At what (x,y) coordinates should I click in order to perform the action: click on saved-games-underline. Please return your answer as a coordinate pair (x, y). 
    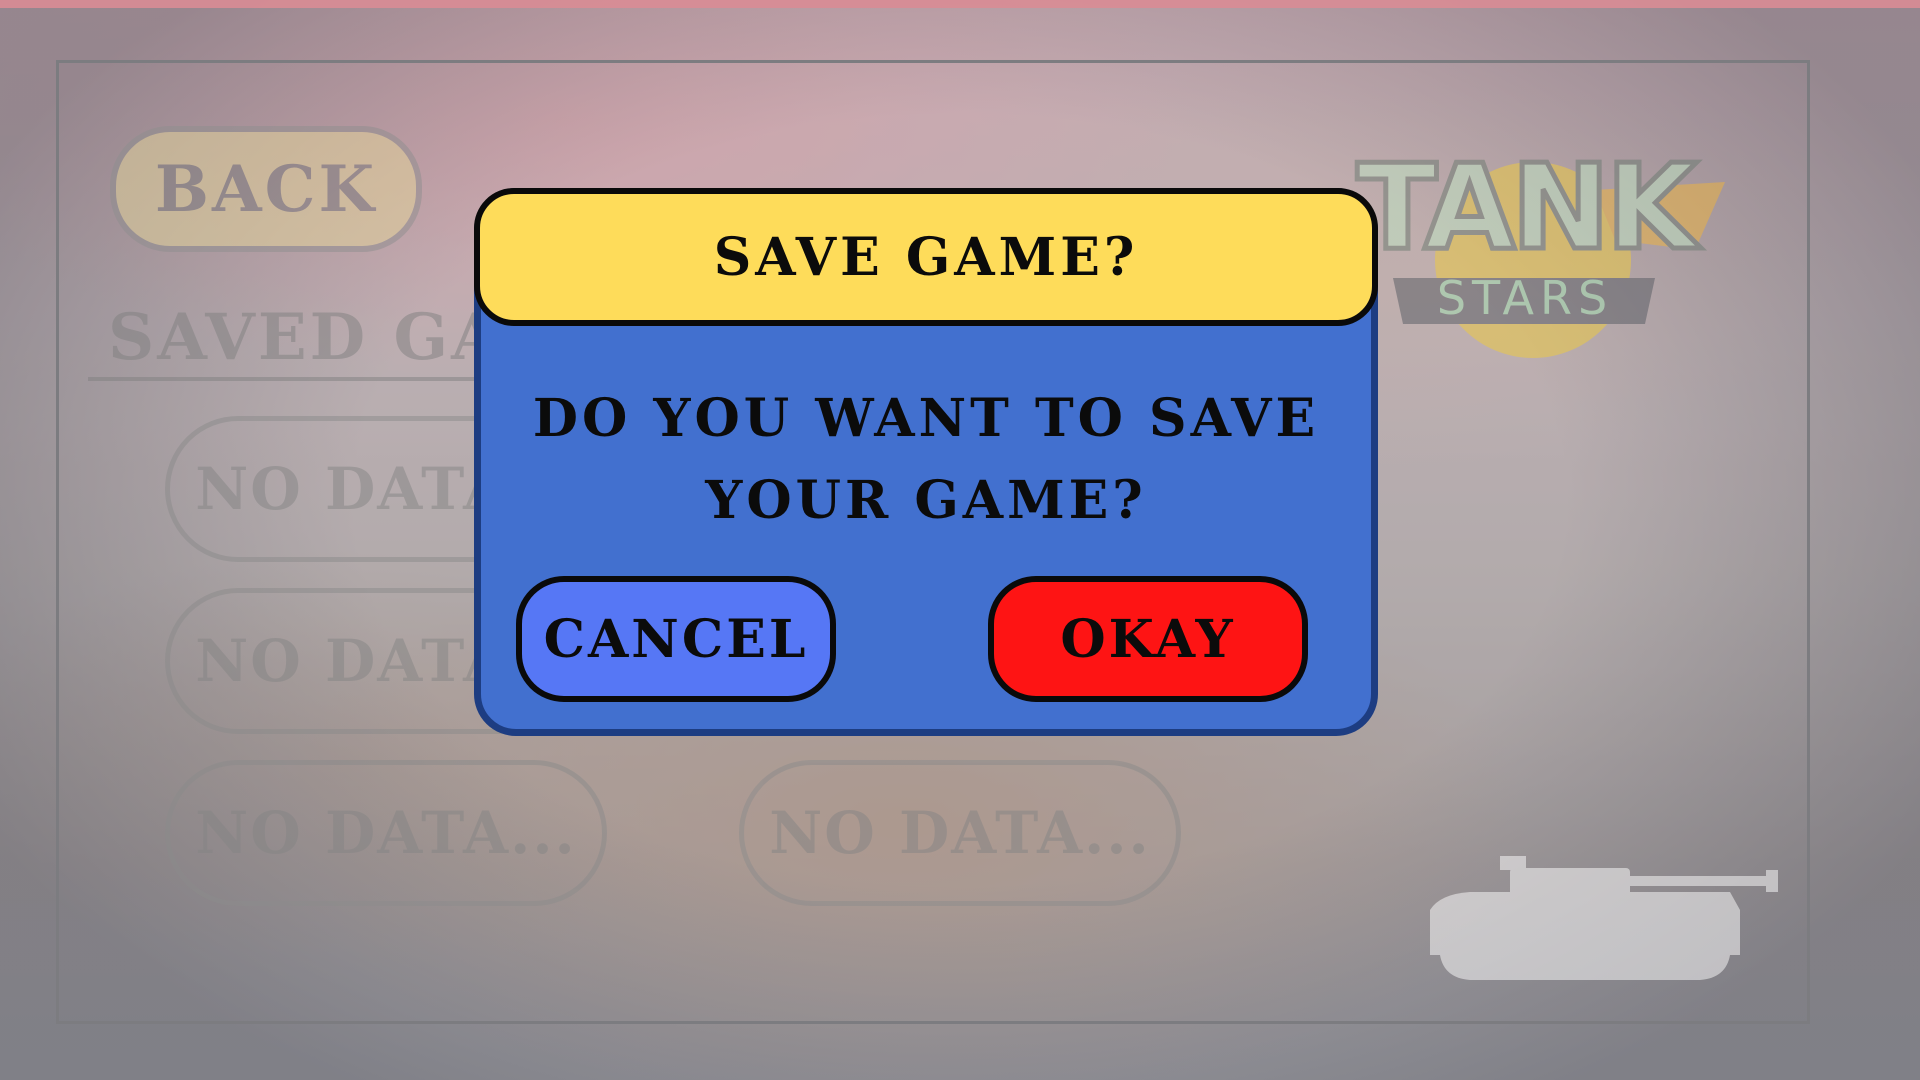
    Looking at the image, I should click on (298, 379).